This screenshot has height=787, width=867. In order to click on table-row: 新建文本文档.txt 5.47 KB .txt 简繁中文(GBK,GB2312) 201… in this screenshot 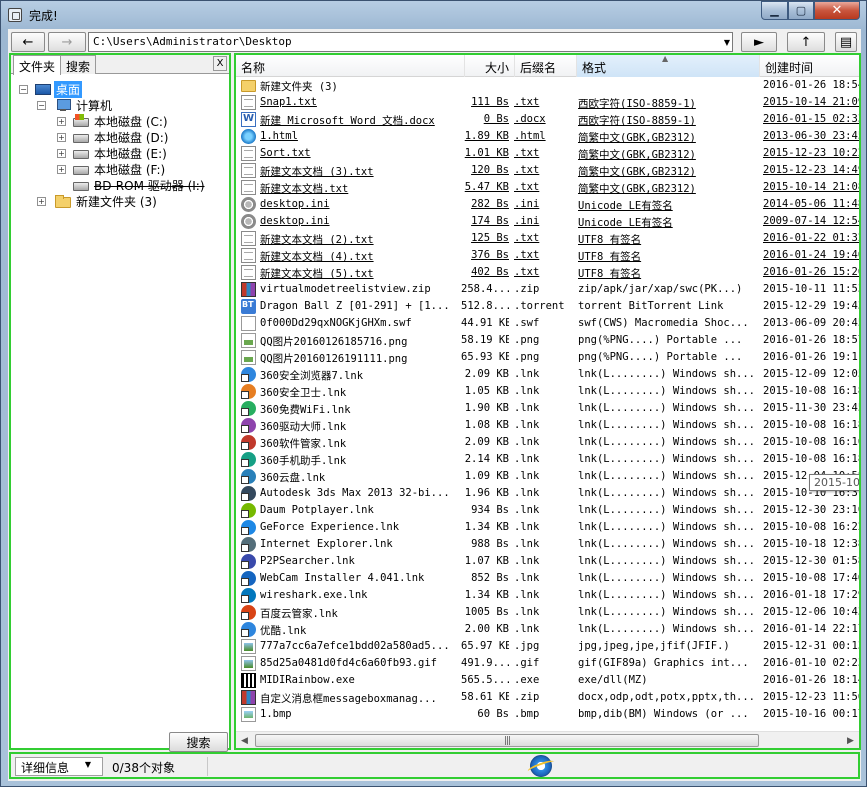, I will do `click(547, 187)`.